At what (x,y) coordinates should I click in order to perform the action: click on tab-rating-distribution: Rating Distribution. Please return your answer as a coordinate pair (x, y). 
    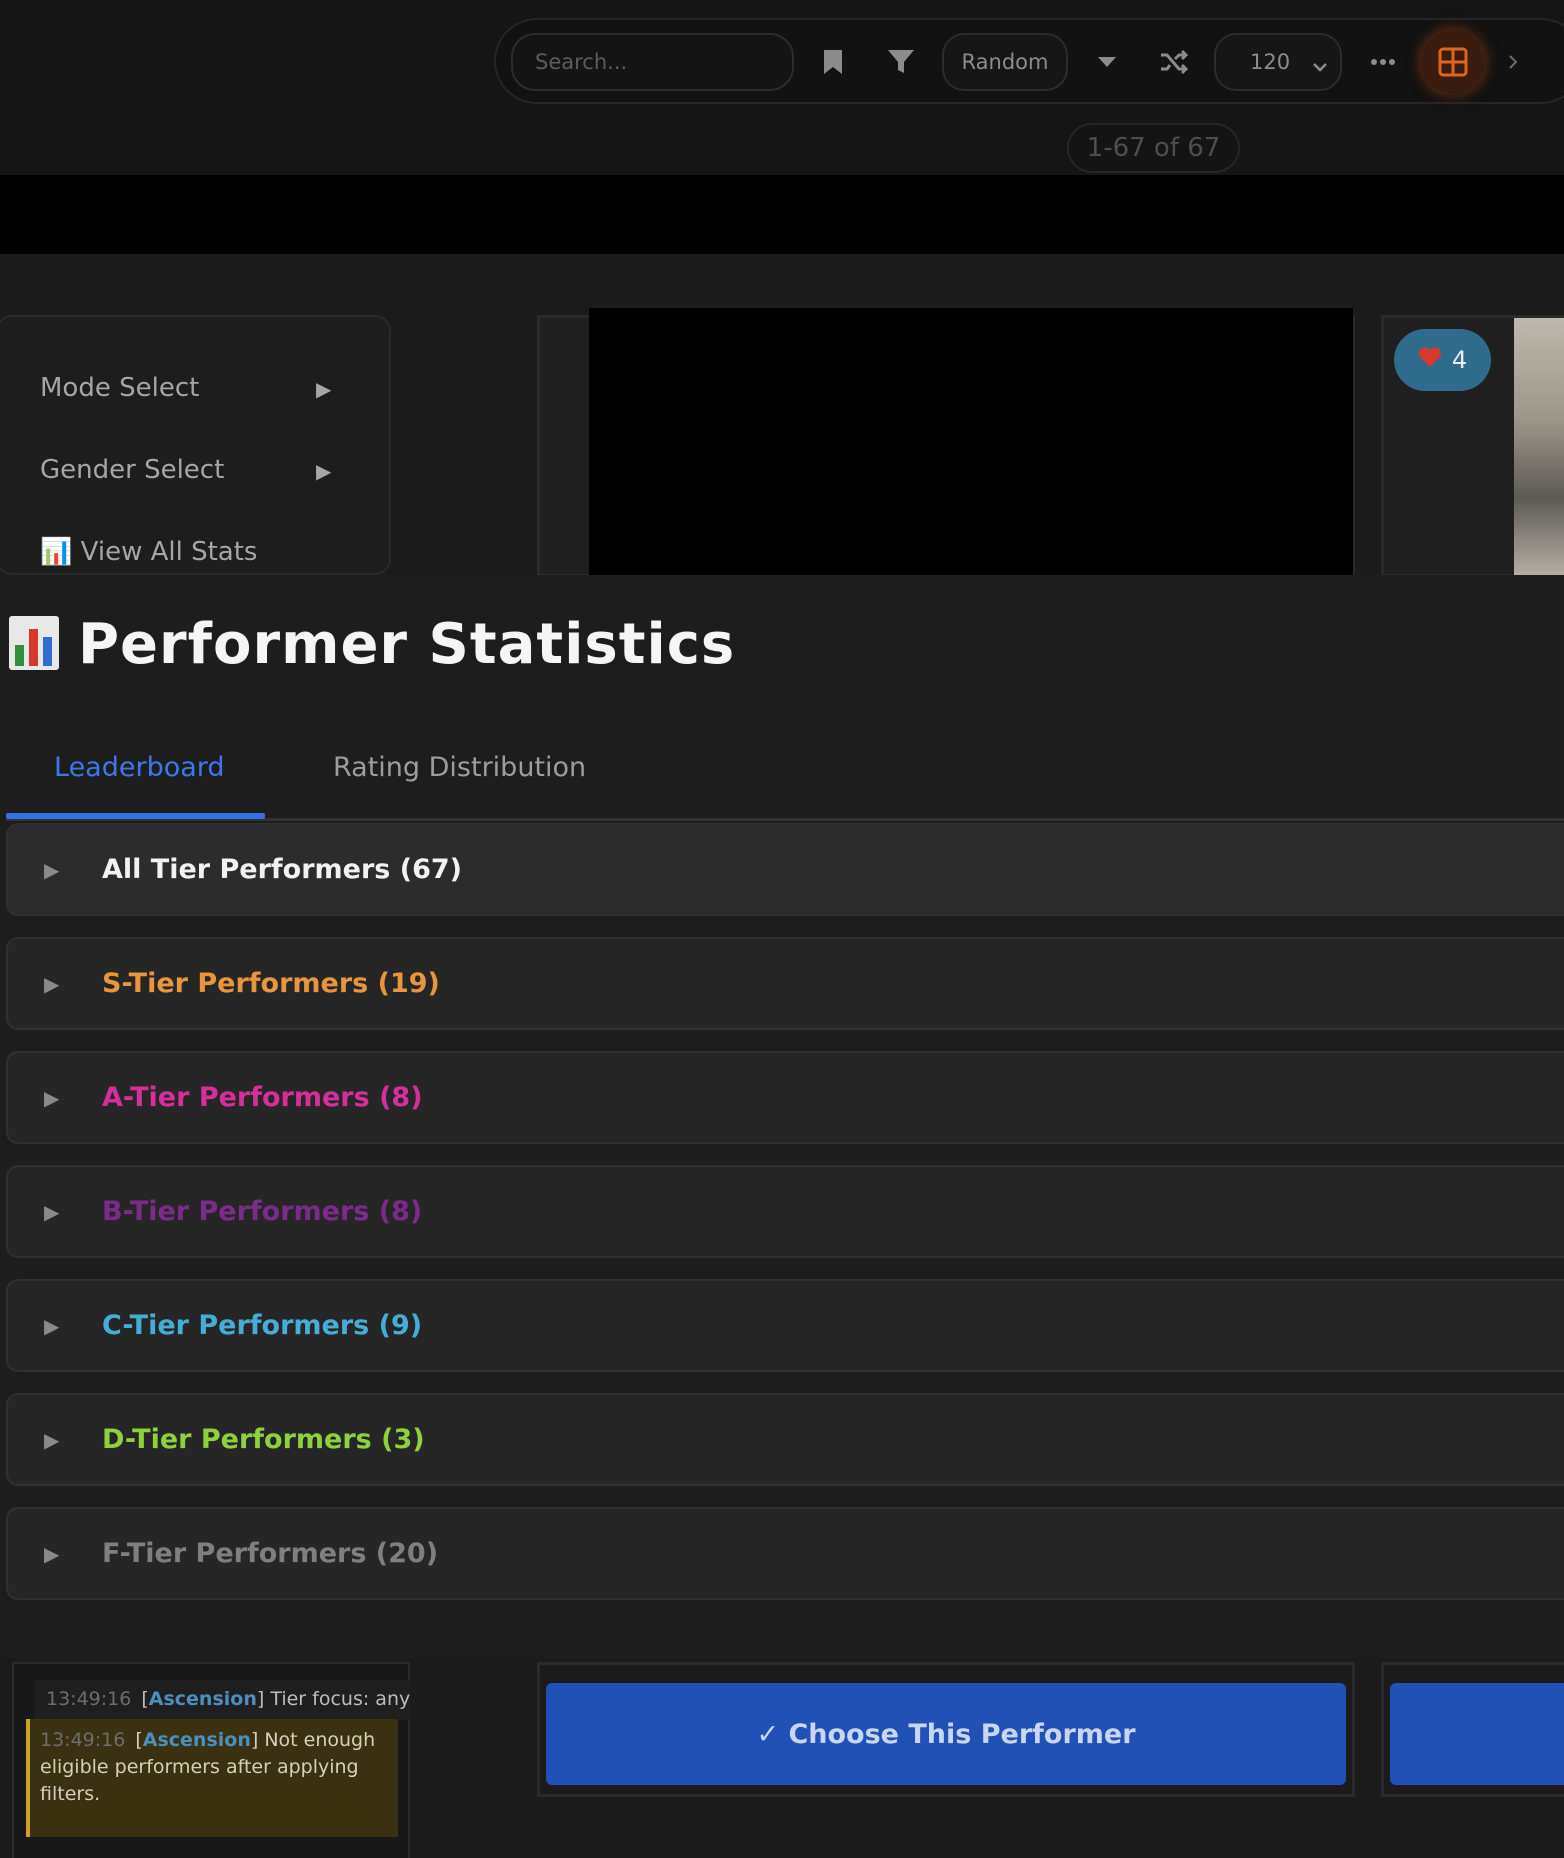
    Looking at the image, I should click on (459, 767).